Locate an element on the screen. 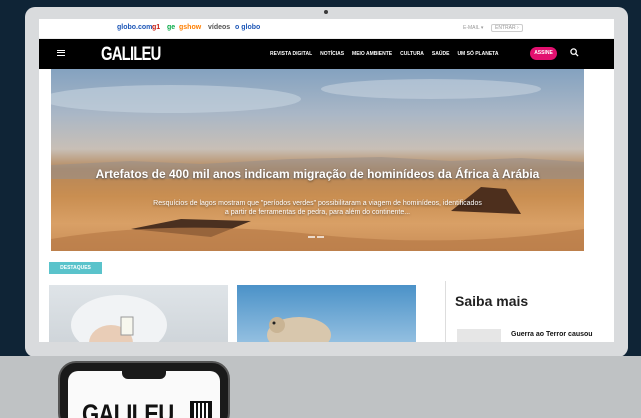 Image resolution: width=641 pixels, height=418 pixels. nav-noticias: NOTÍCIAS is located at coordinates (332, 54).